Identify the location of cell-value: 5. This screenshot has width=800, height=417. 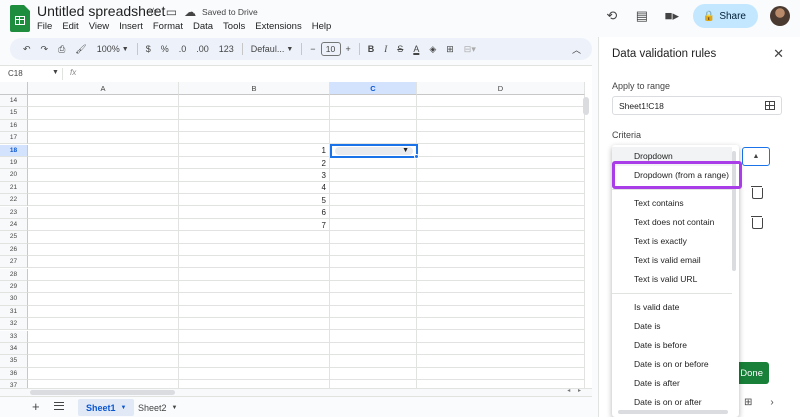
(306, 200).